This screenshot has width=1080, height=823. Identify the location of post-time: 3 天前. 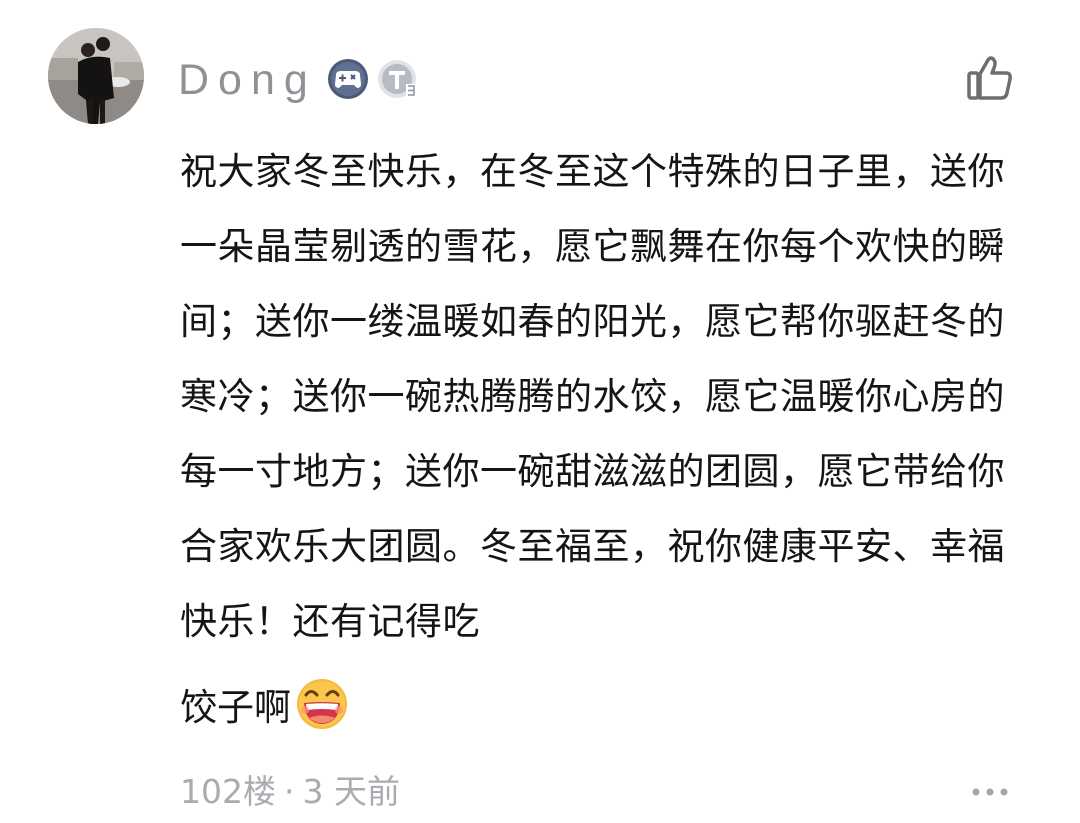
(351, 791).